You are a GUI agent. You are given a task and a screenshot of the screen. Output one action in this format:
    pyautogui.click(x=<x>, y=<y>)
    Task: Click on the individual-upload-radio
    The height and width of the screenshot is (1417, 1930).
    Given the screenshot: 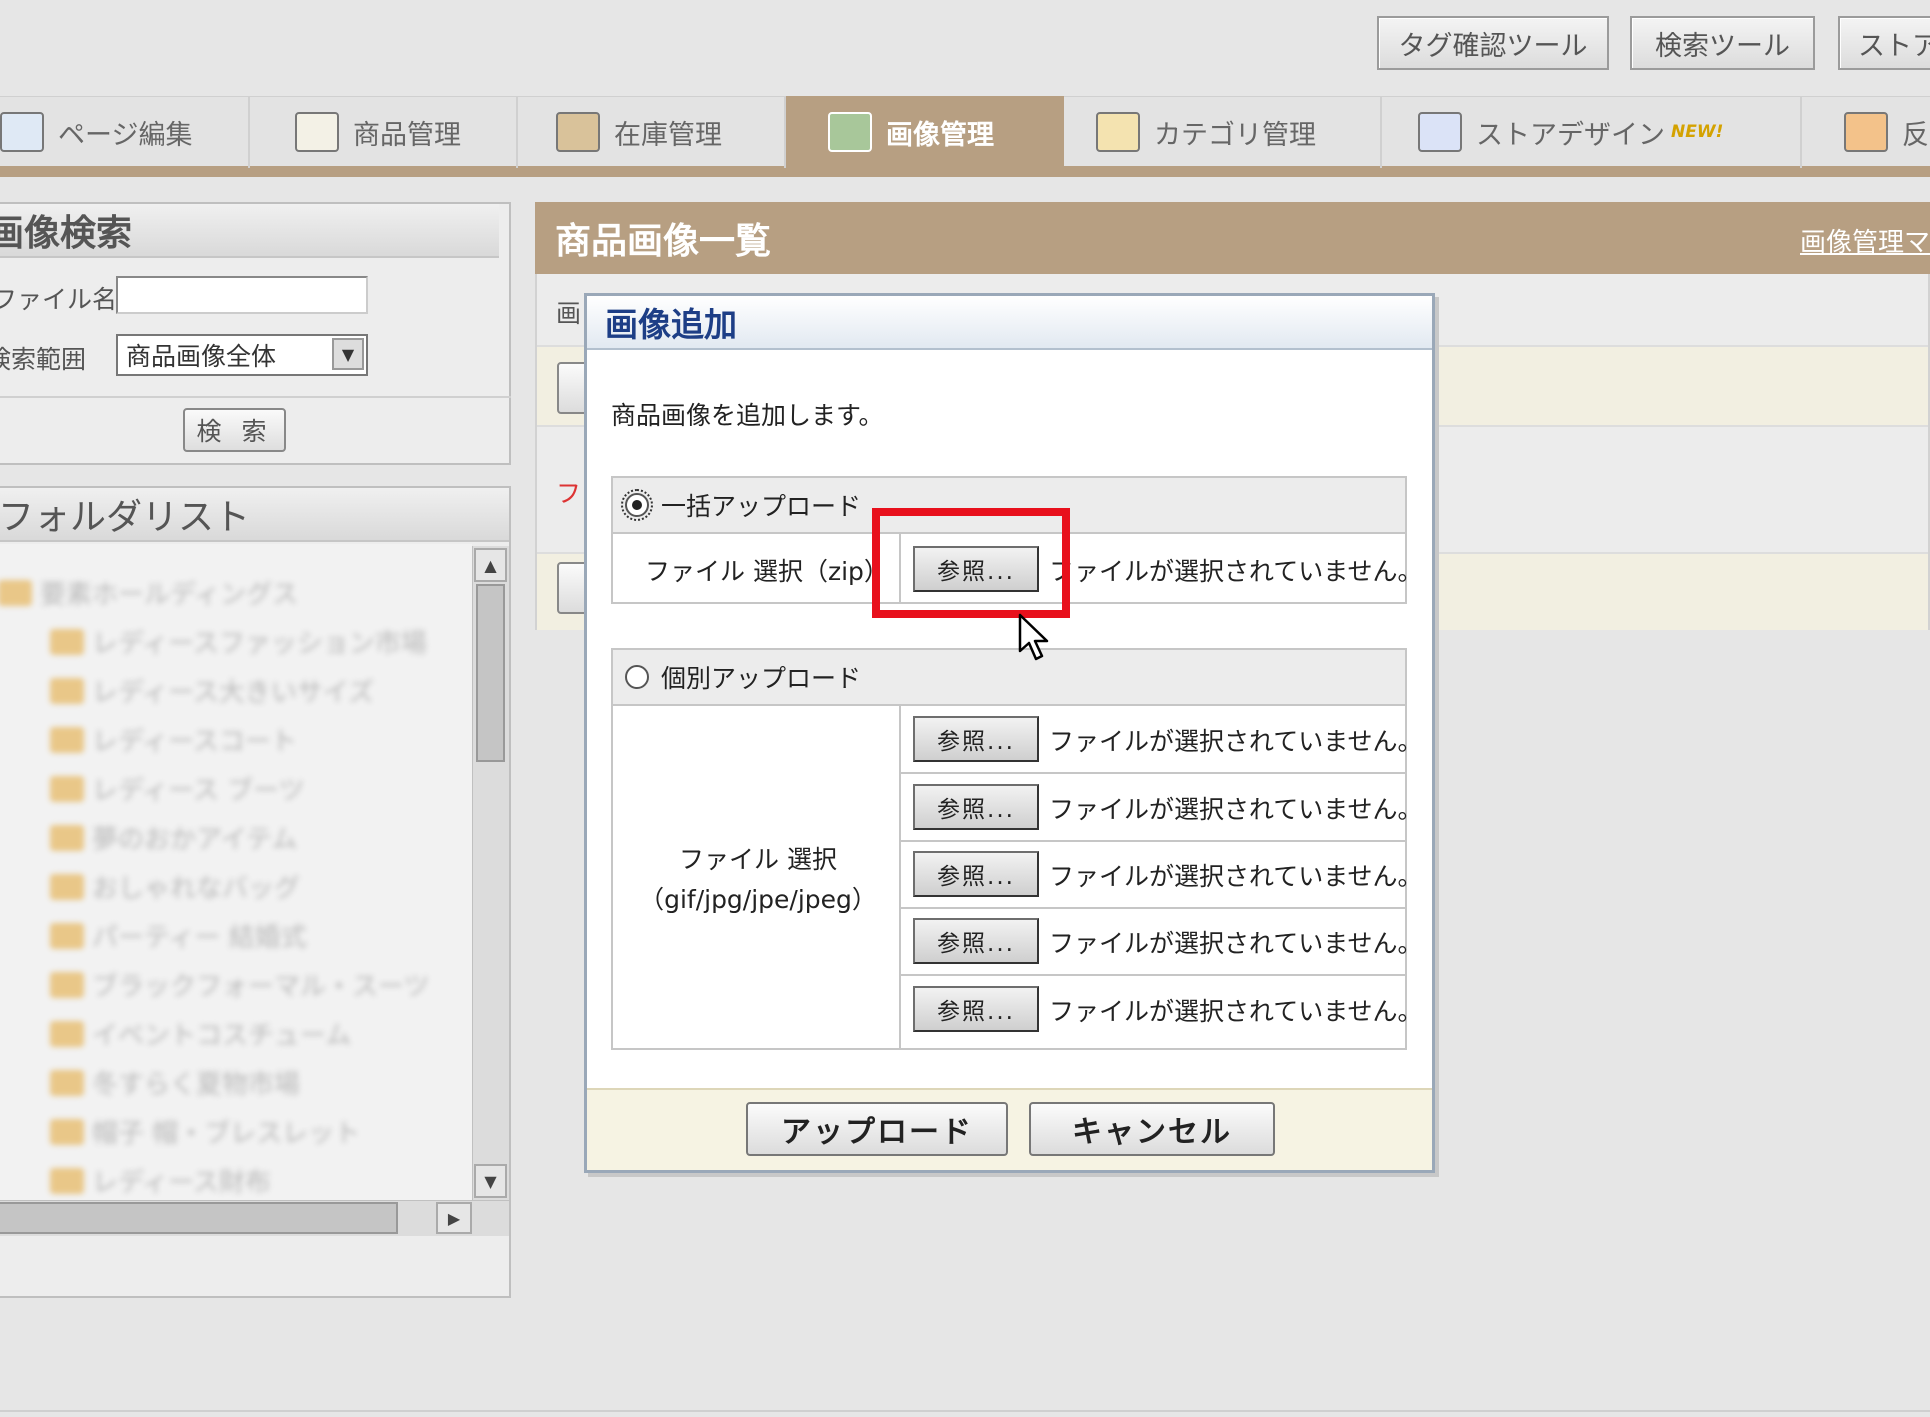 What is the action you would take?
    pyautogui.click(x=637, y=677)
    